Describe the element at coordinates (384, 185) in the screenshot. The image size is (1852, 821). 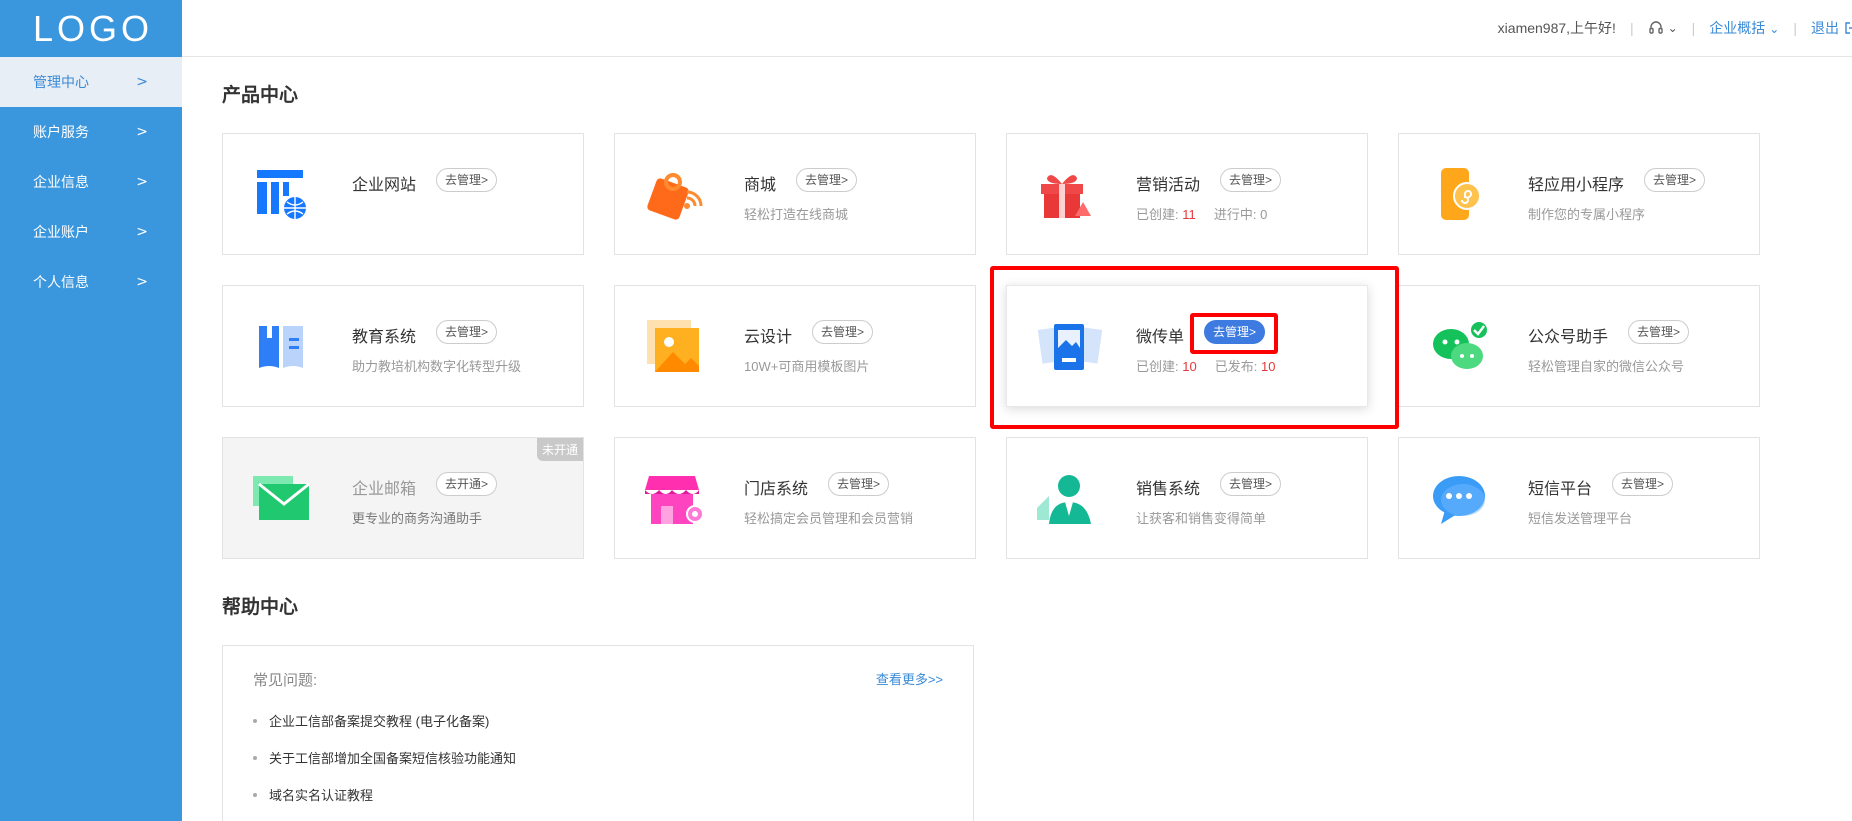
I see `card-title: 企业网站` at that location.